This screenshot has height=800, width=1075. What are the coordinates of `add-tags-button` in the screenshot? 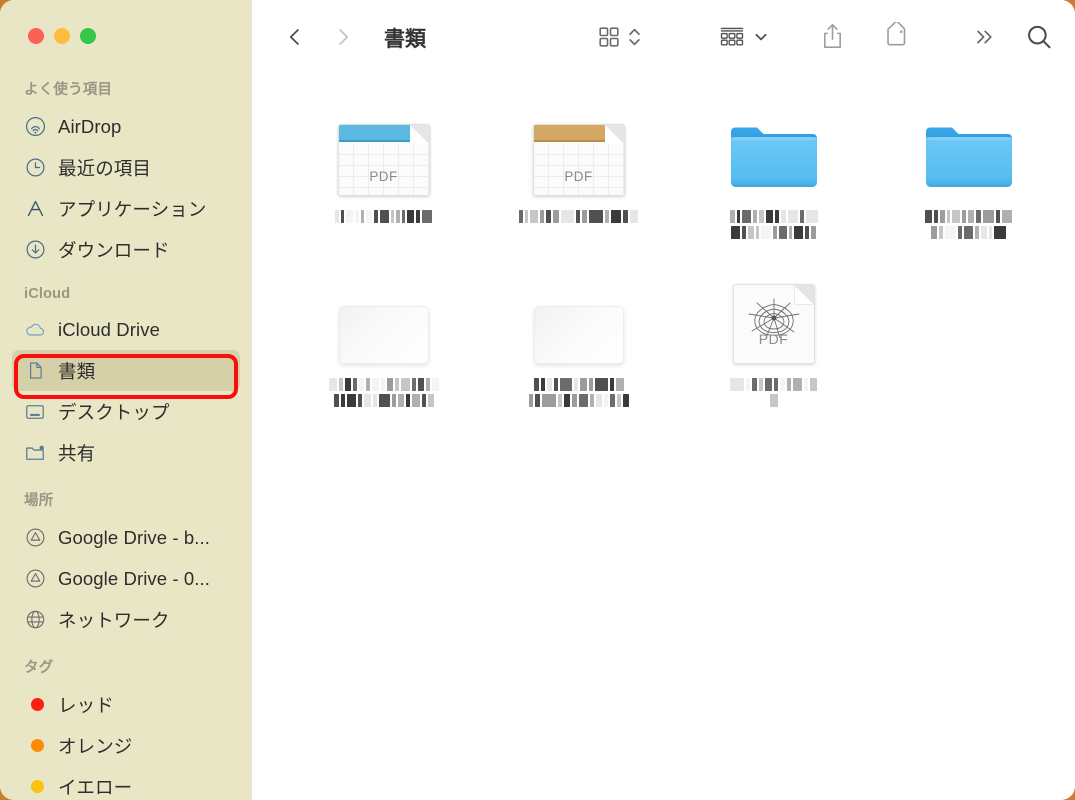 It's located at (896, 37).